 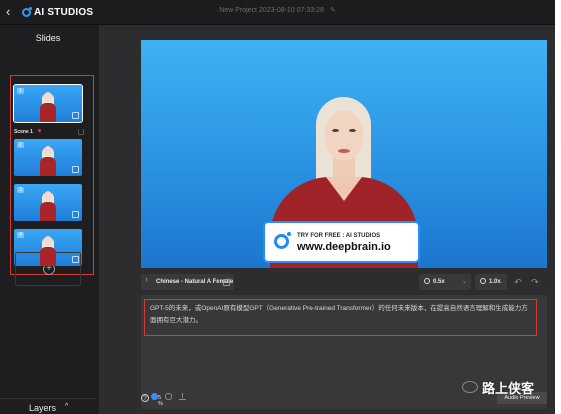 What do you see at coordinates (39, 130) in the screenshot?
I see `unsaved-dot-icon` at bounding box center [39, 130].